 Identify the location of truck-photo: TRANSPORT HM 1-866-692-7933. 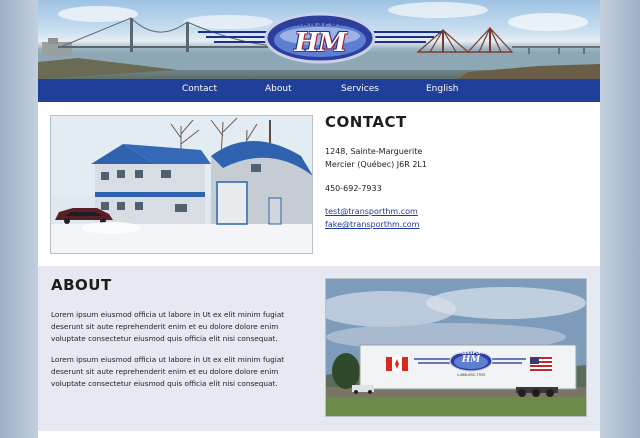
(456, 347).